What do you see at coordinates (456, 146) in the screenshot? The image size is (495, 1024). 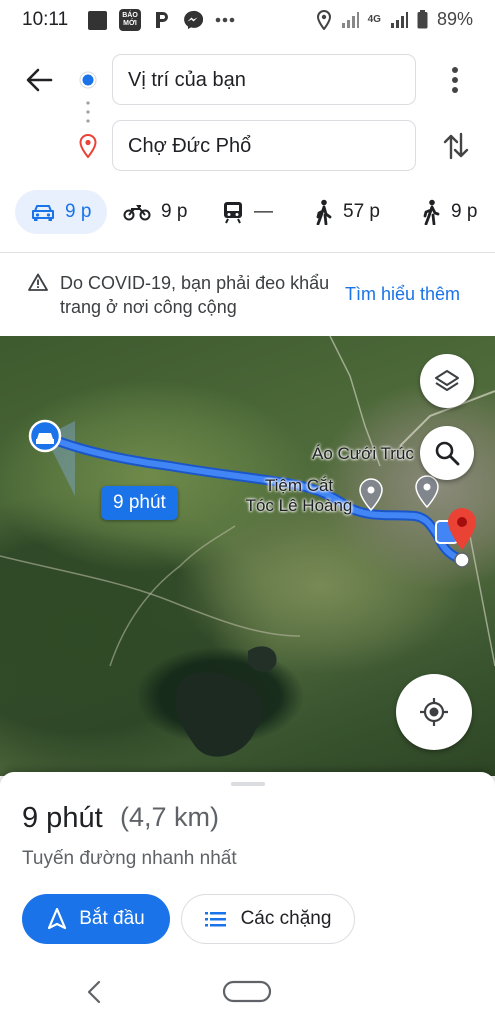 I see `swap-directions-icon` at bounding box center [456, 146].